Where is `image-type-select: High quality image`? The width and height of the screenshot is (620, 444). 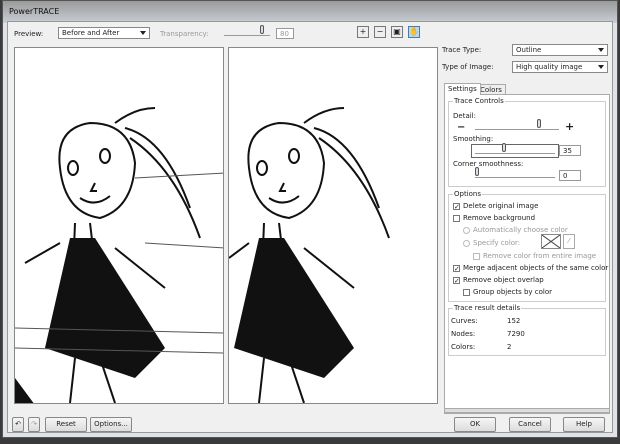
image-type-select: High quality image is located at coordinates (560, 67).